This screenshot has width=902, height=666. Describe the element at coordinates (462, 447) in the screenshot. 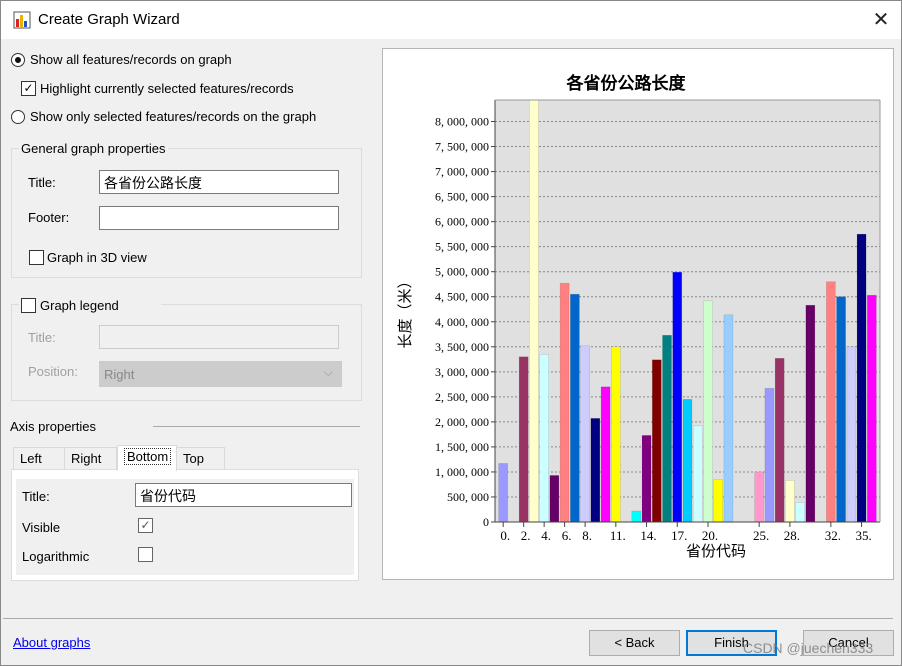

I see `y-tick-label: 1, 500, 000` at that location.